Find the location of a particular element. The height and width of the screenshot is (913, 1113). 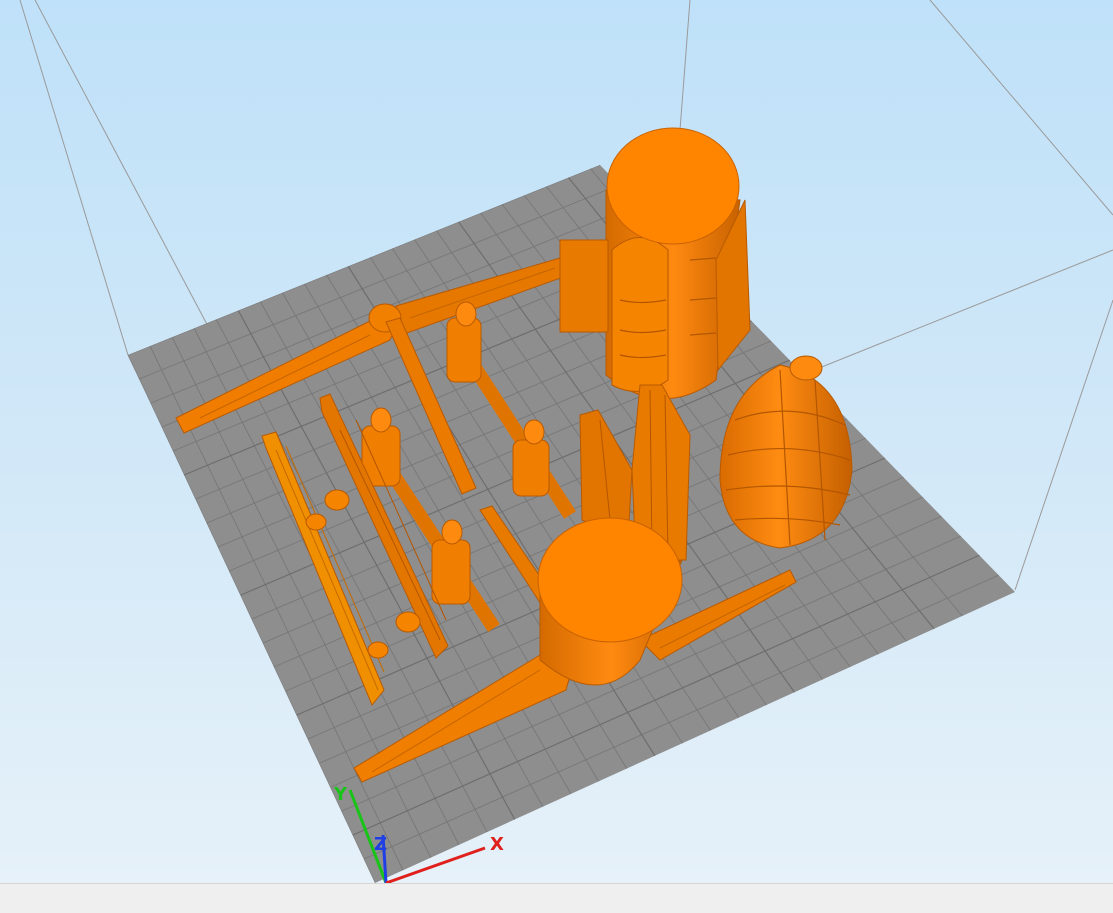

axis-z-label: Z is located at coordinates (380, 844).